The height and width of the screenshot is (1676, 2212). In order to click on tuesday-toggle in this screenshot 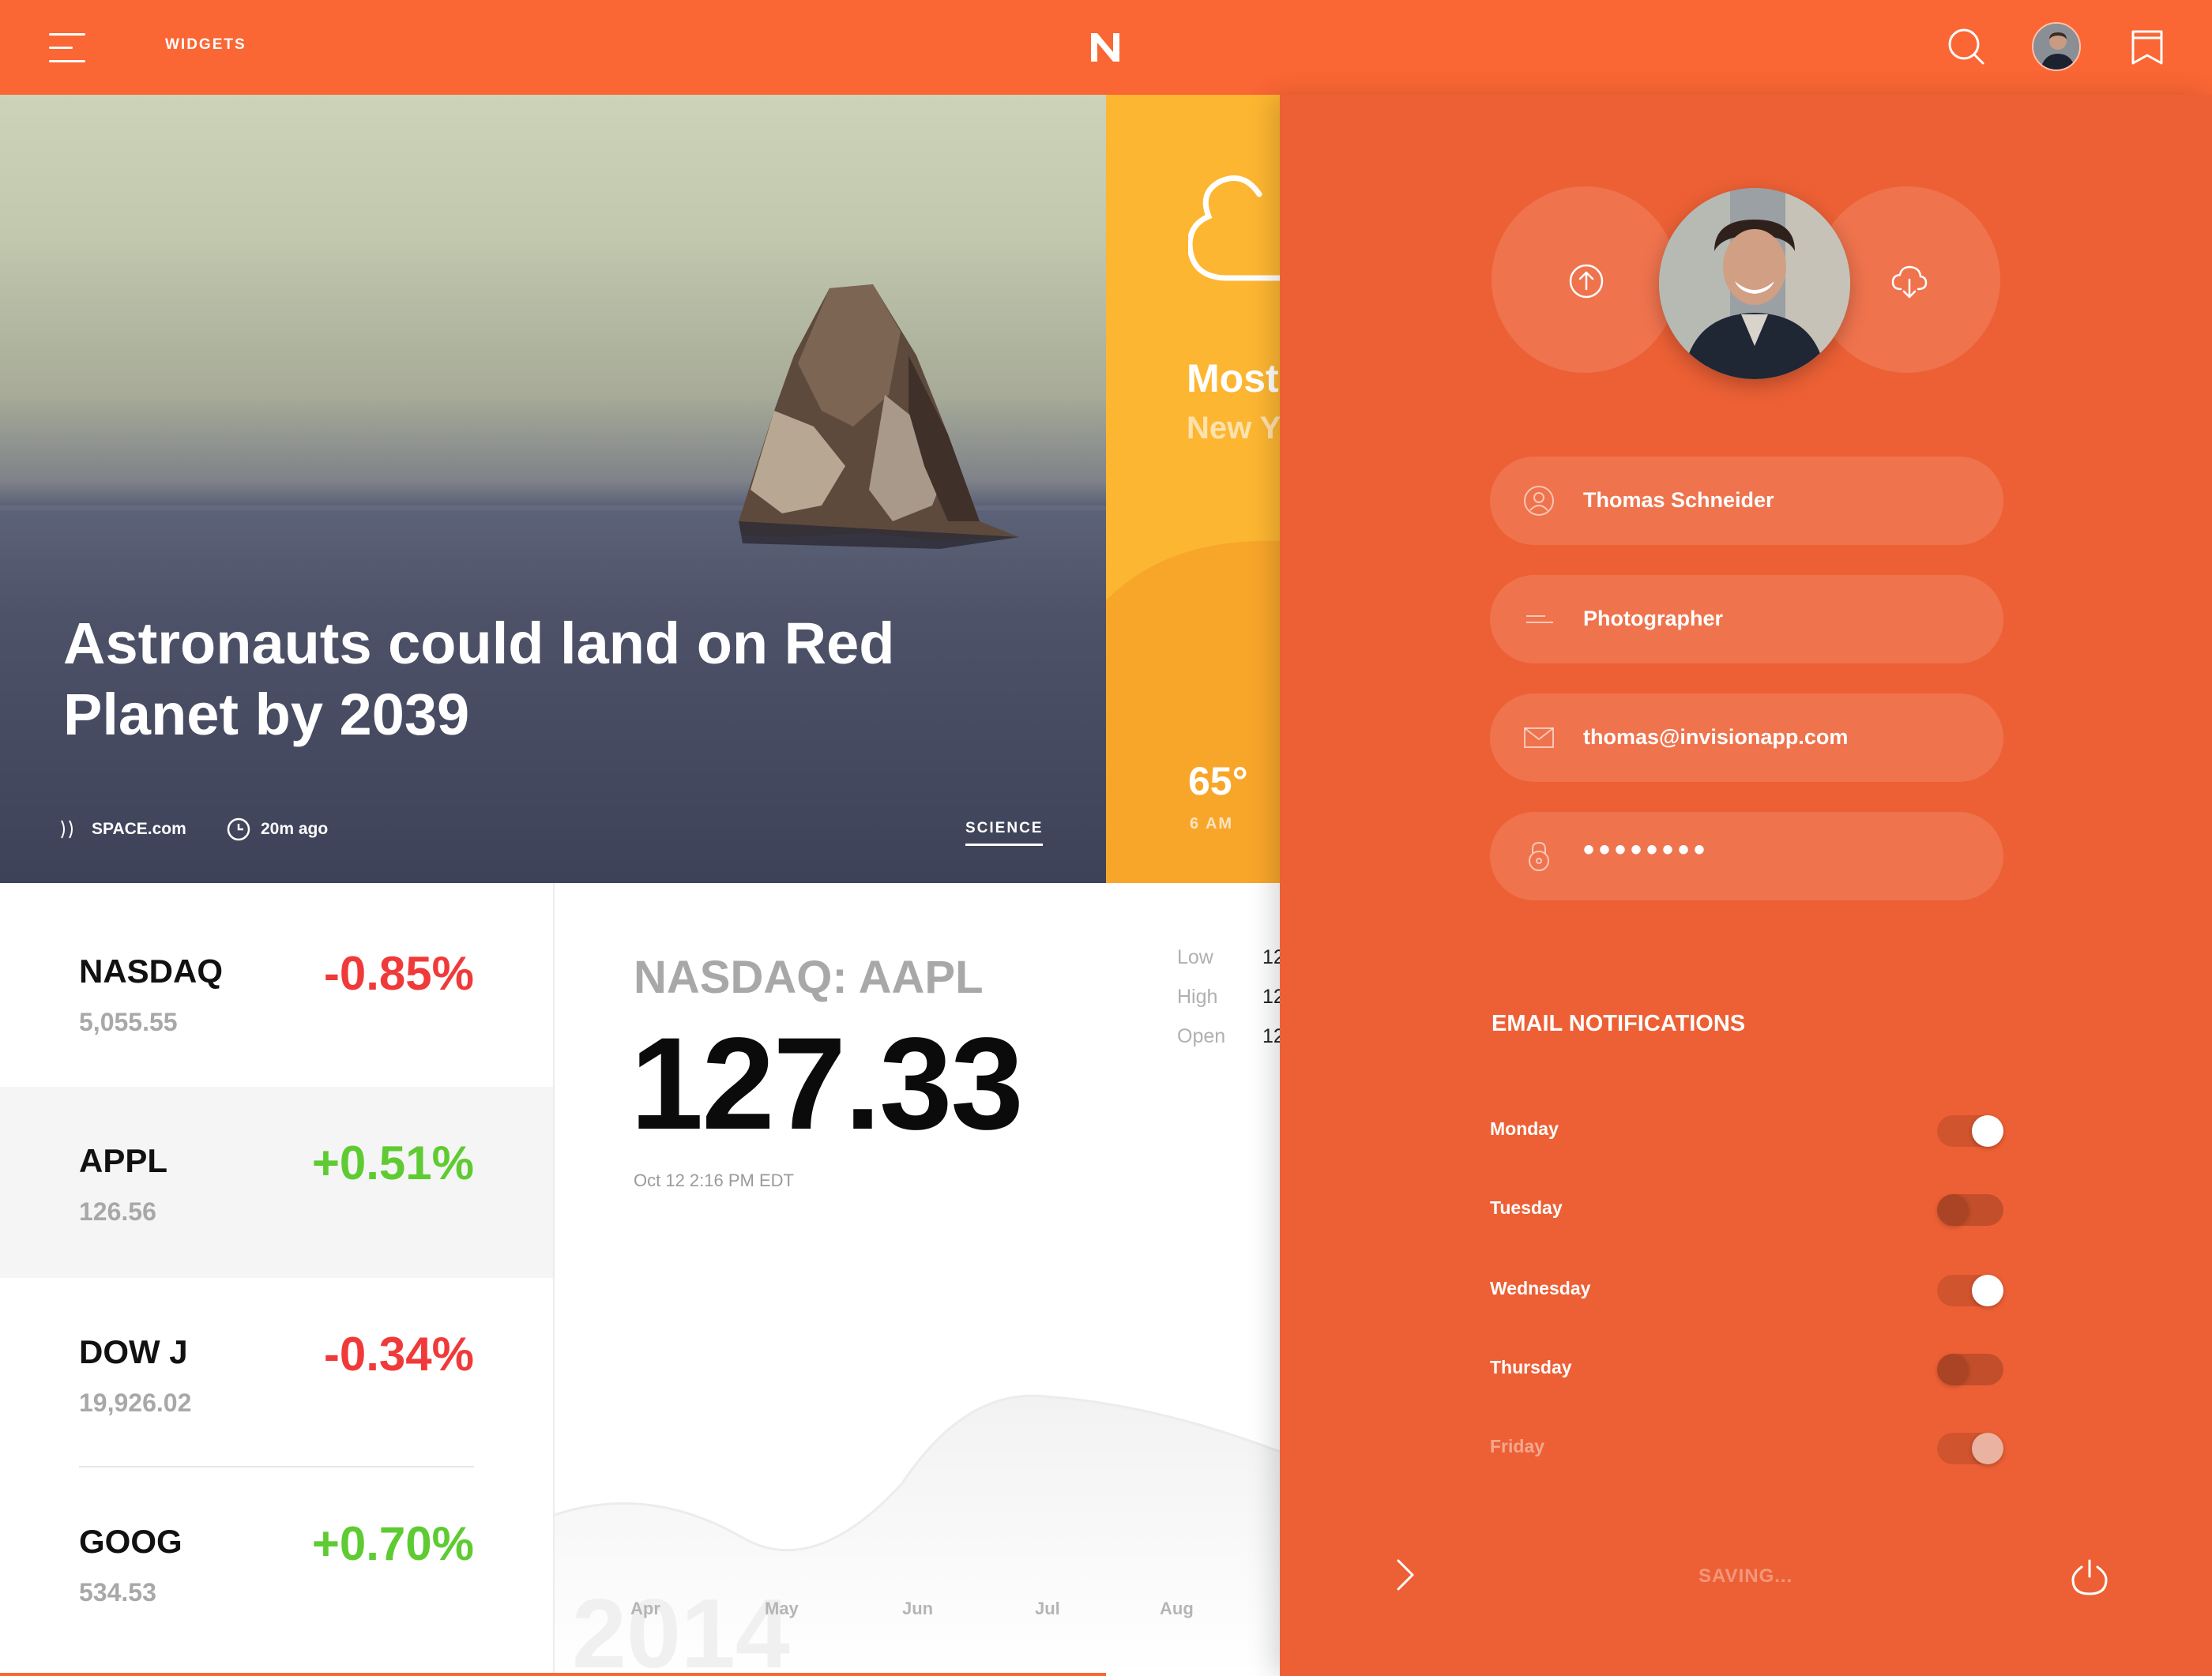, I will do `click(1970, 1210)`.